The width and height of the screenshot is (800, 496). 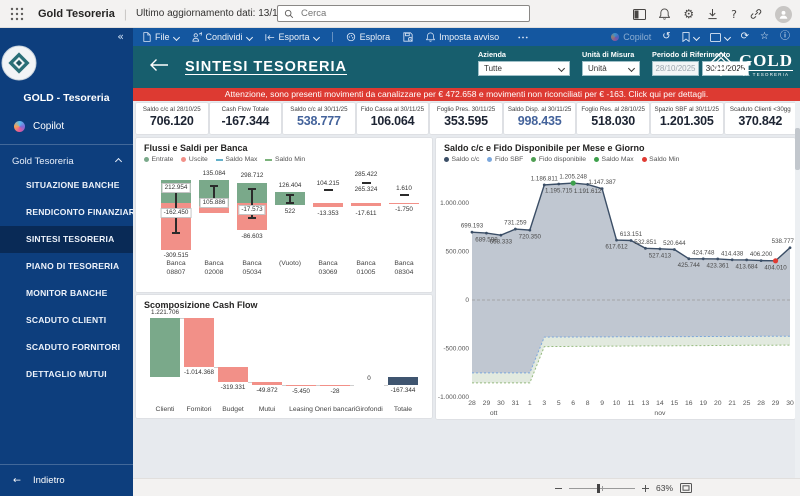 I want to click on svg-text: 406.200, so click(x=761, y=254).